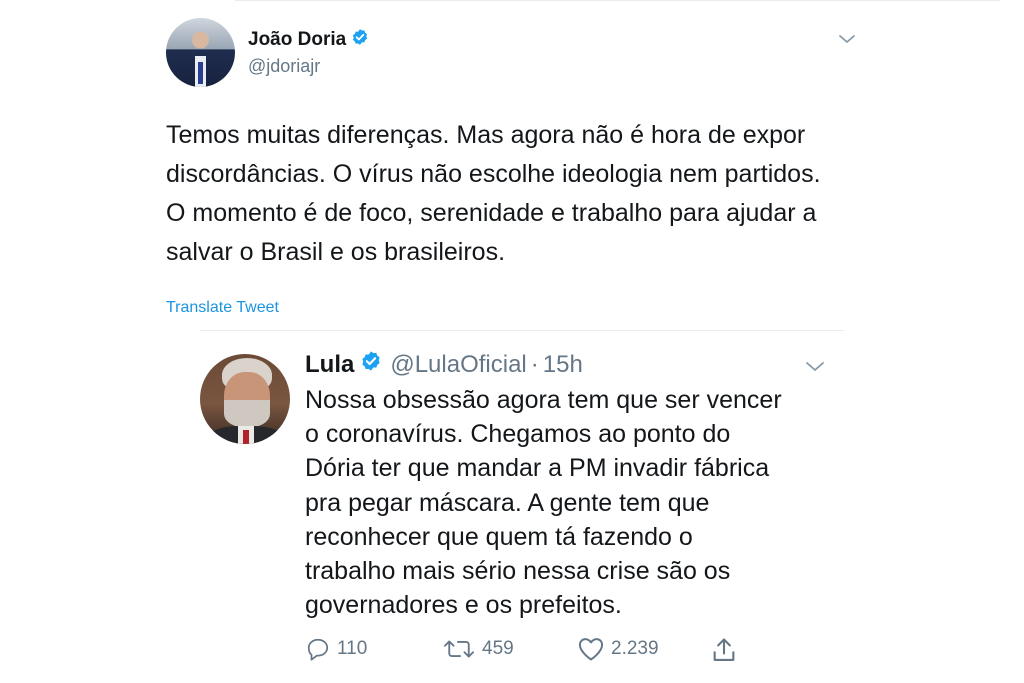 The width and height of the screenshot is (1024, 683). Describe the element at coordinates (635, 648) in the screenshot. I see `like-count: 2.239` at that location.